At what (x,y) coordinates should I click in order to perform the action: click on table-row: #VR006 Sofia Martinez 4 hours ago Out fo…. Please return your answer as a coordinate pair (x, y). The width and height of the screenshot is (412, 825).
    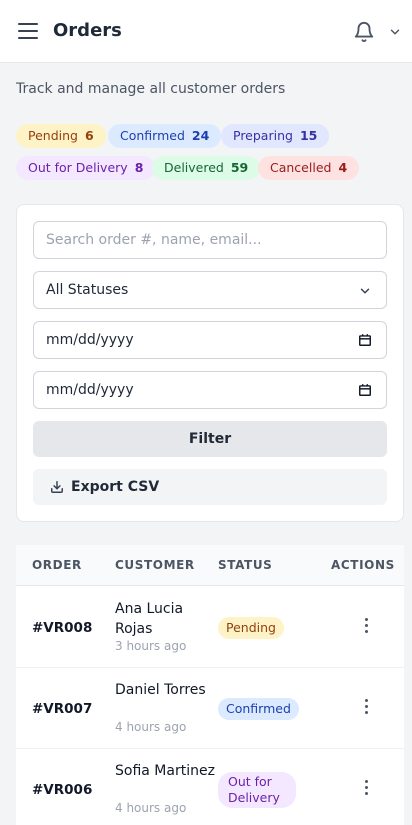
    Looking at the image, I should click on (210, 787).